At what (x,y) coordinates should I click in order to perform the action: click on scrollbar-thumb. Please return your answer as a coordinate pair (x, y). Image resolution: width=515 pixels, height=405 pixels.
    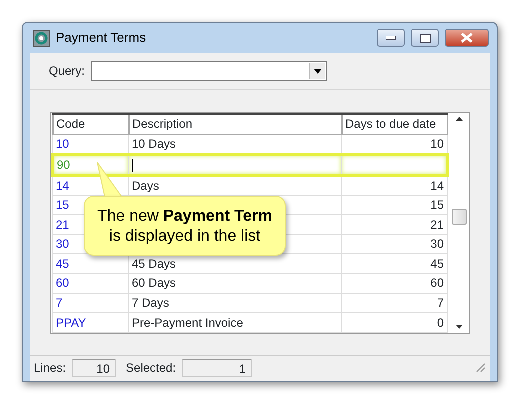
    Looking at the image, I should click on (459, 217).